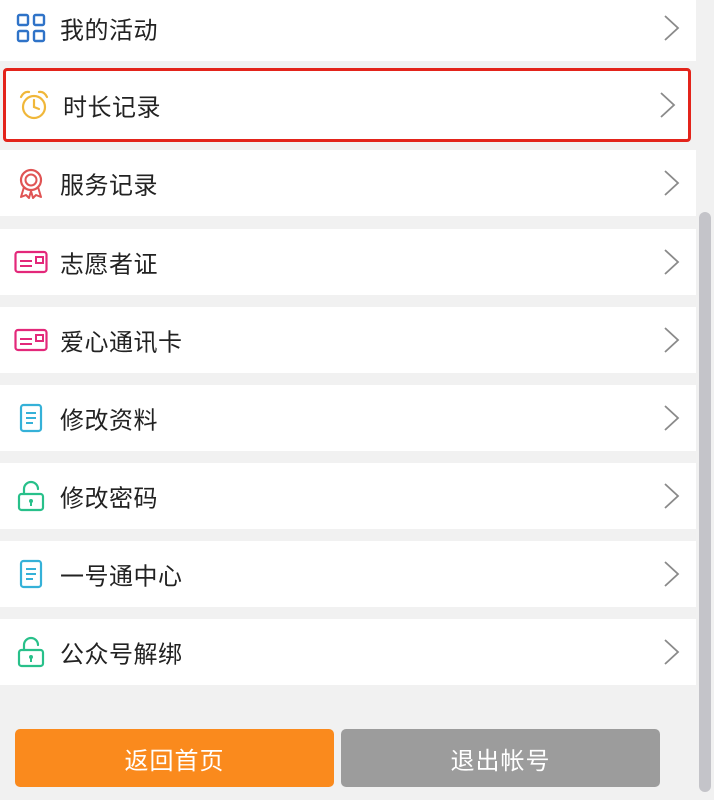  Describe the element at coordinates (121, 576) in the screenshot. I see `menu-item-label: 一号通中心` at that location.